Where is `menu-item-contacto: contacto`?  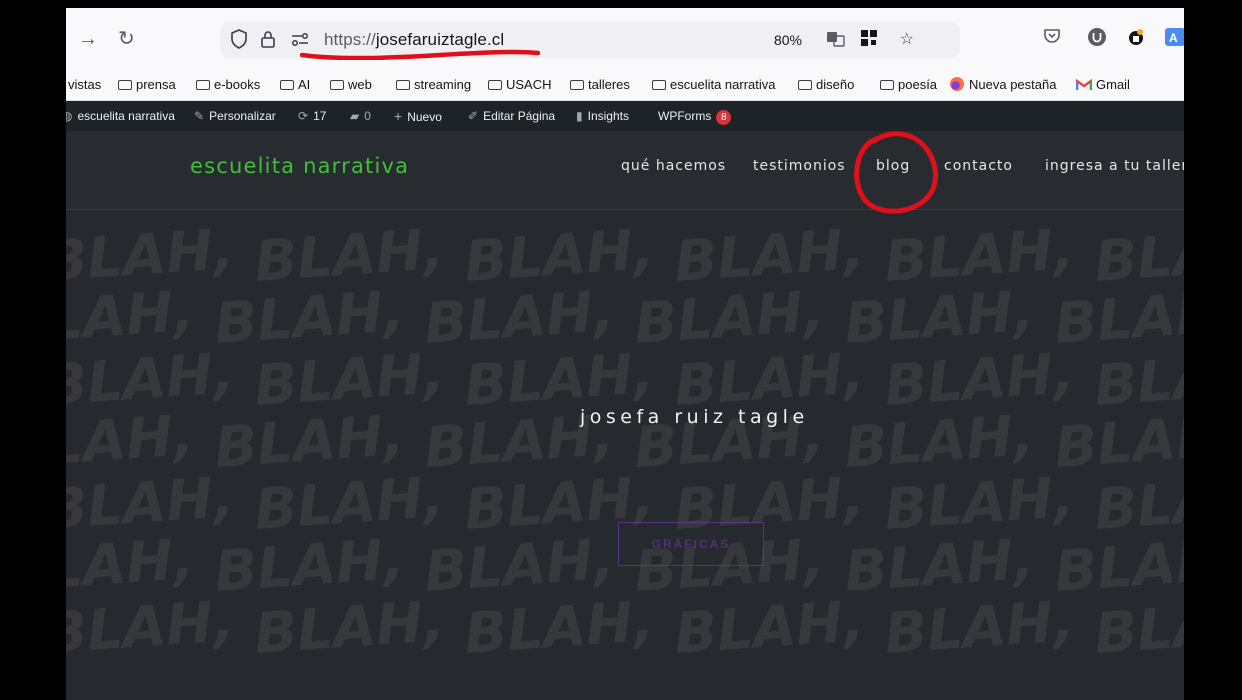
menu-item-contacto: contacto is located at coordinates (978, 166).